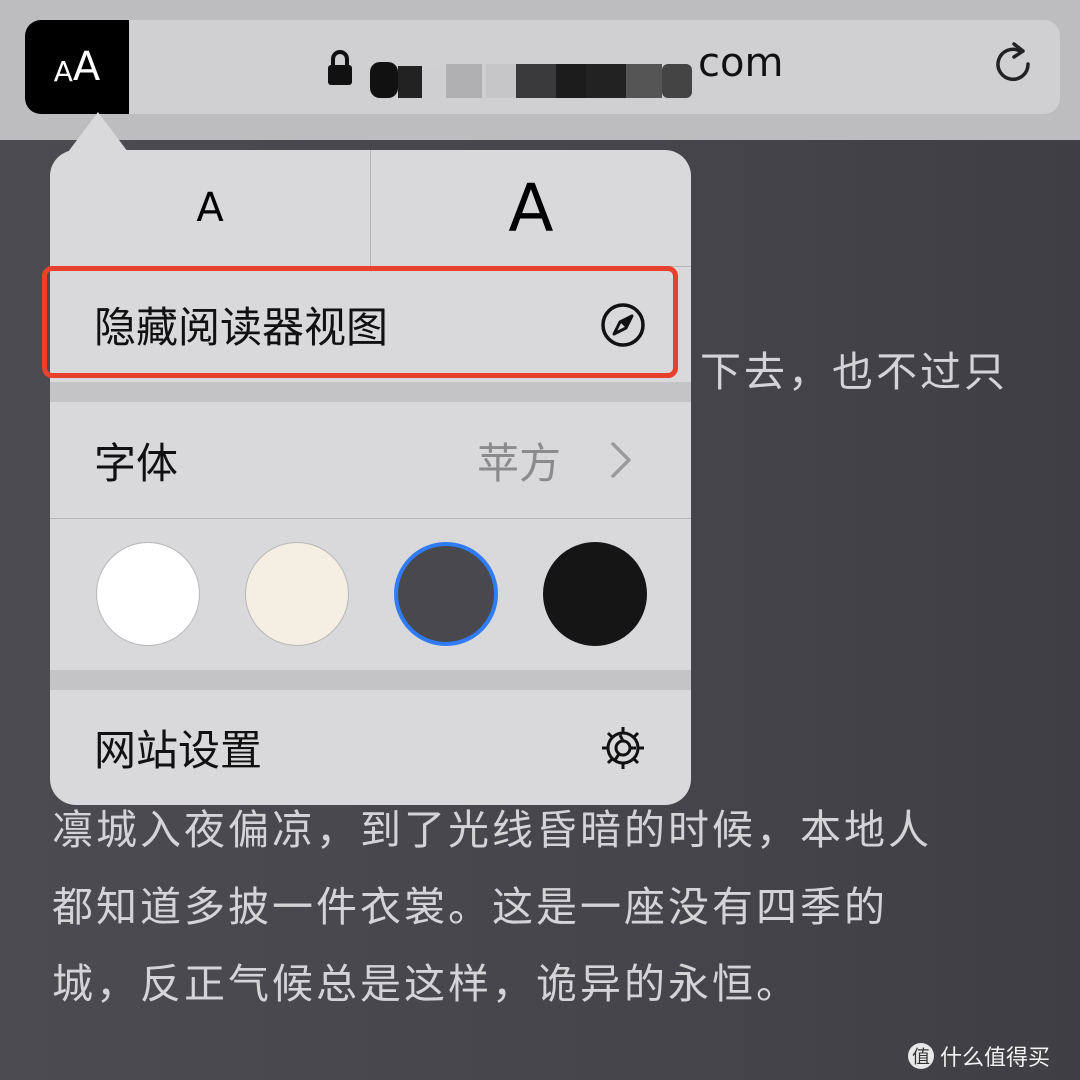 This screenshot has width=1080, height=1080. What do you see at coordinates (98, 132) in the screenshot?
I see `popover-arrow` at bounding box center [98, 132].